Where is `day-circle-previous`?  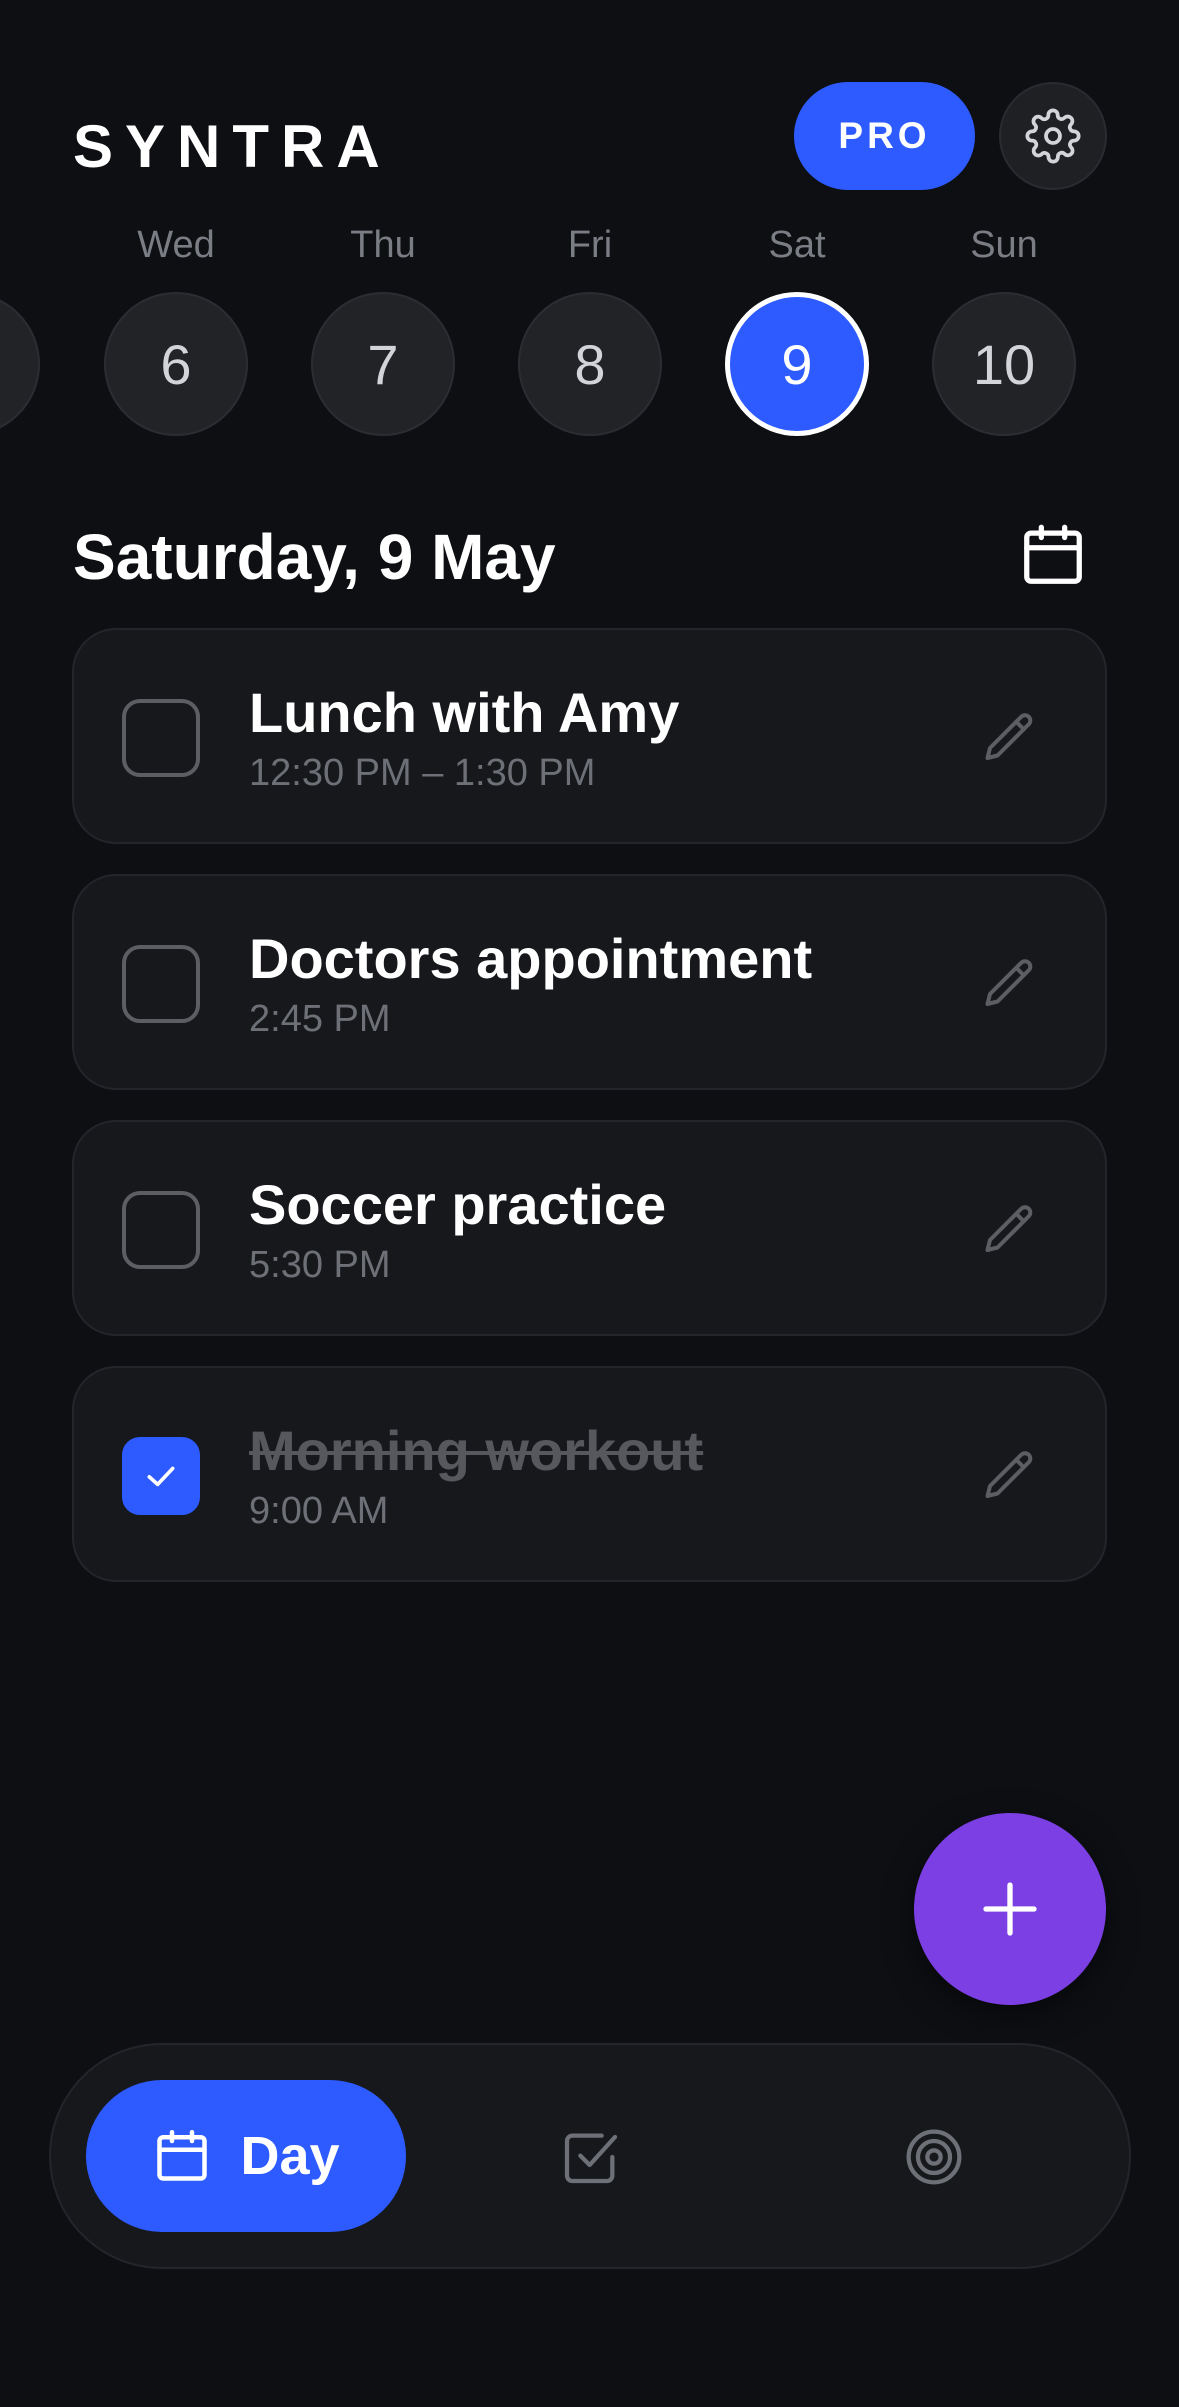
day-circle-previous is located at coordinates (20, 364).